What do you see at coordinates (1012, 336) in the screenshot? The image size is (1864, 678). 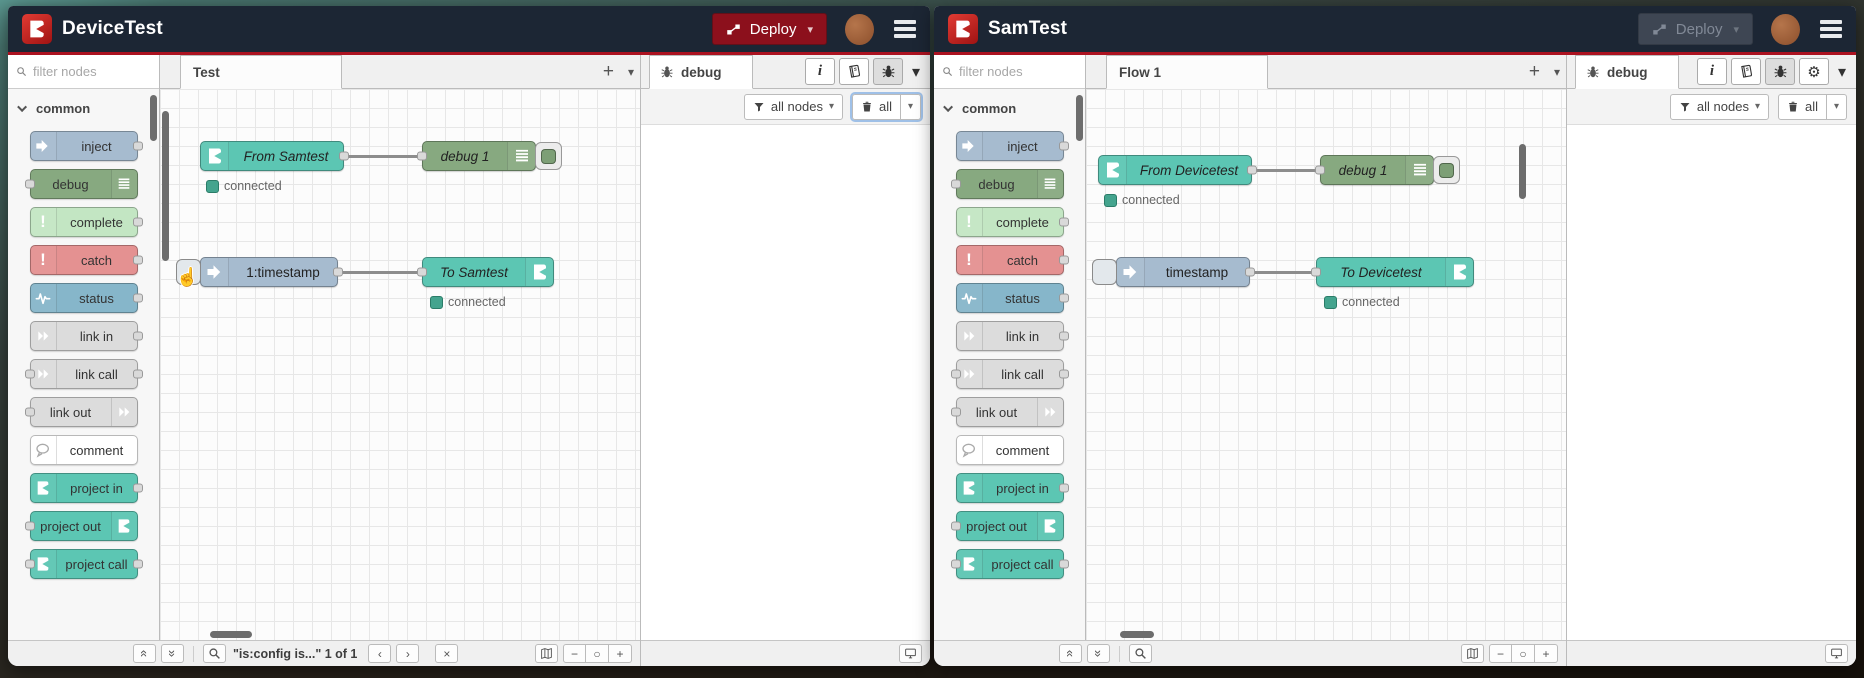 I see `palette-node-link-in: link in` at bounding box center [1012, 336].